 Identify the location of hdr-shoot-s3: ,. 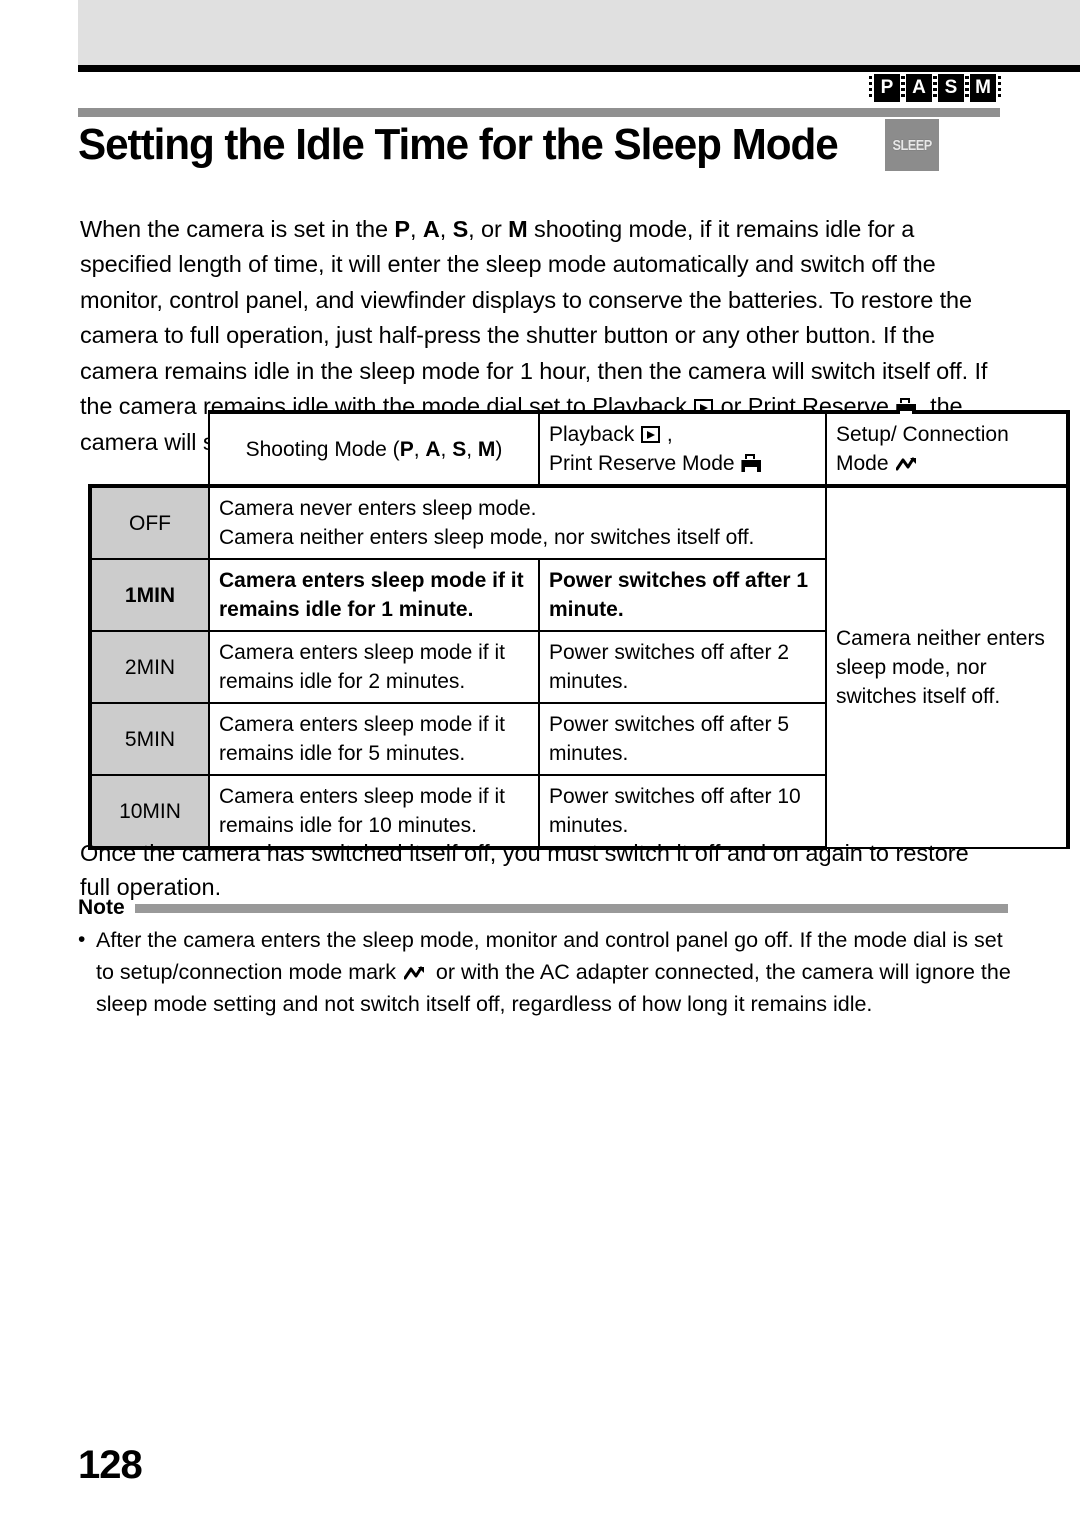
(472, 449).